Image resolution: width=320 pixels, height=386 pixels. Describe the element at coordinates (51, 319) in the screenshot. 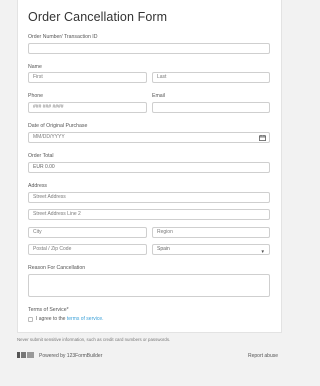

I see `terms-agree-label: I agree to the` at that location.